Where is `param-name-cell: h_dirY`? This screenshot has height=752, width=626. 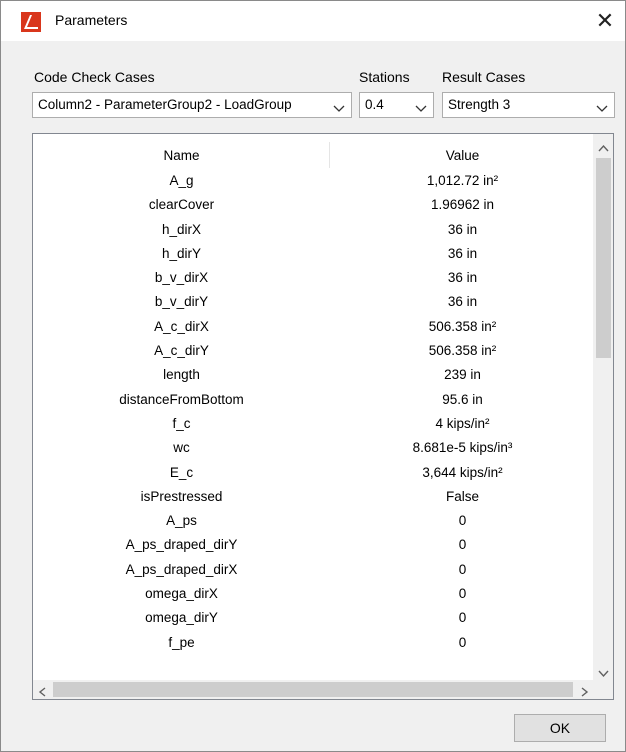
param-name-cell: h_dirY is located at coordinates (181, 253).